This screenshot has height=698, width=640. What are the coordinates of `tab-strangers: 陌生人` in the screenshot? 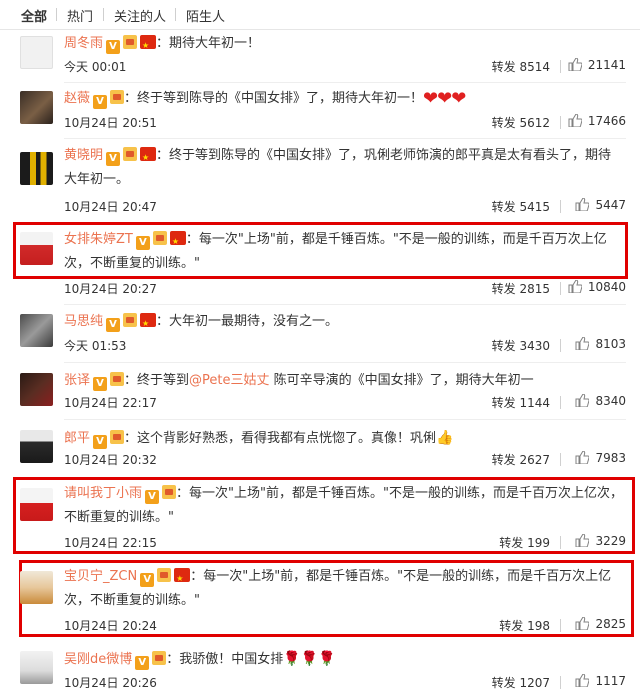 It's located at (205, 15).